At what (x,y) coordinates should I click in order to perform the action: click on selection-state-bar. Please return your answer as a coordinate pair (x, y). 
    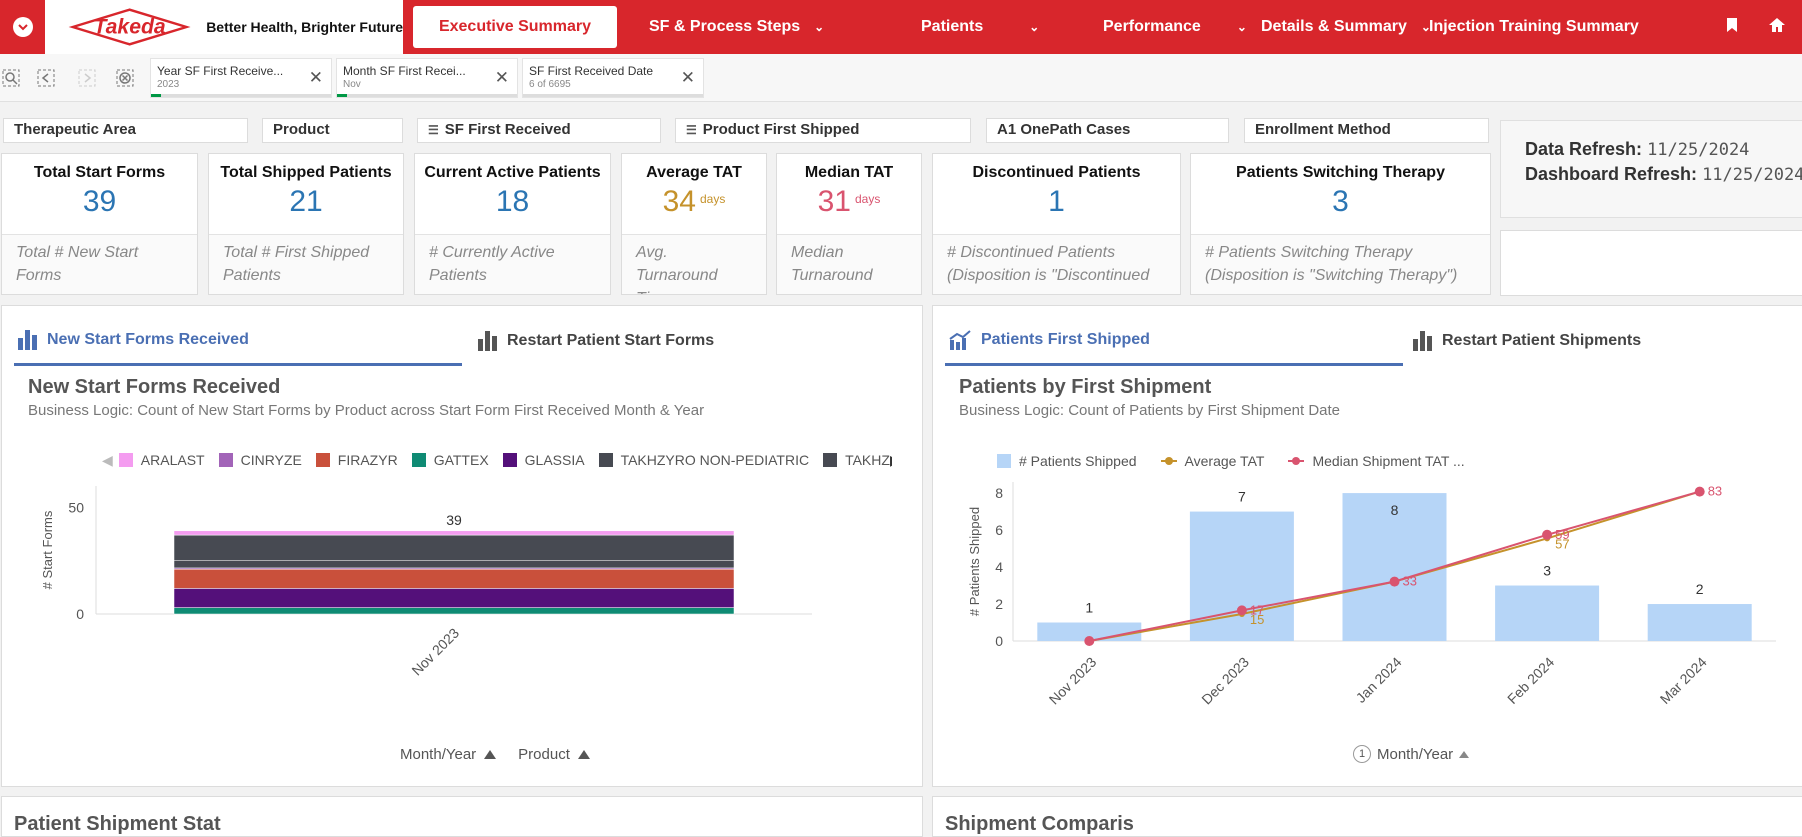
    Looking at the image, I should click on (613, 95).